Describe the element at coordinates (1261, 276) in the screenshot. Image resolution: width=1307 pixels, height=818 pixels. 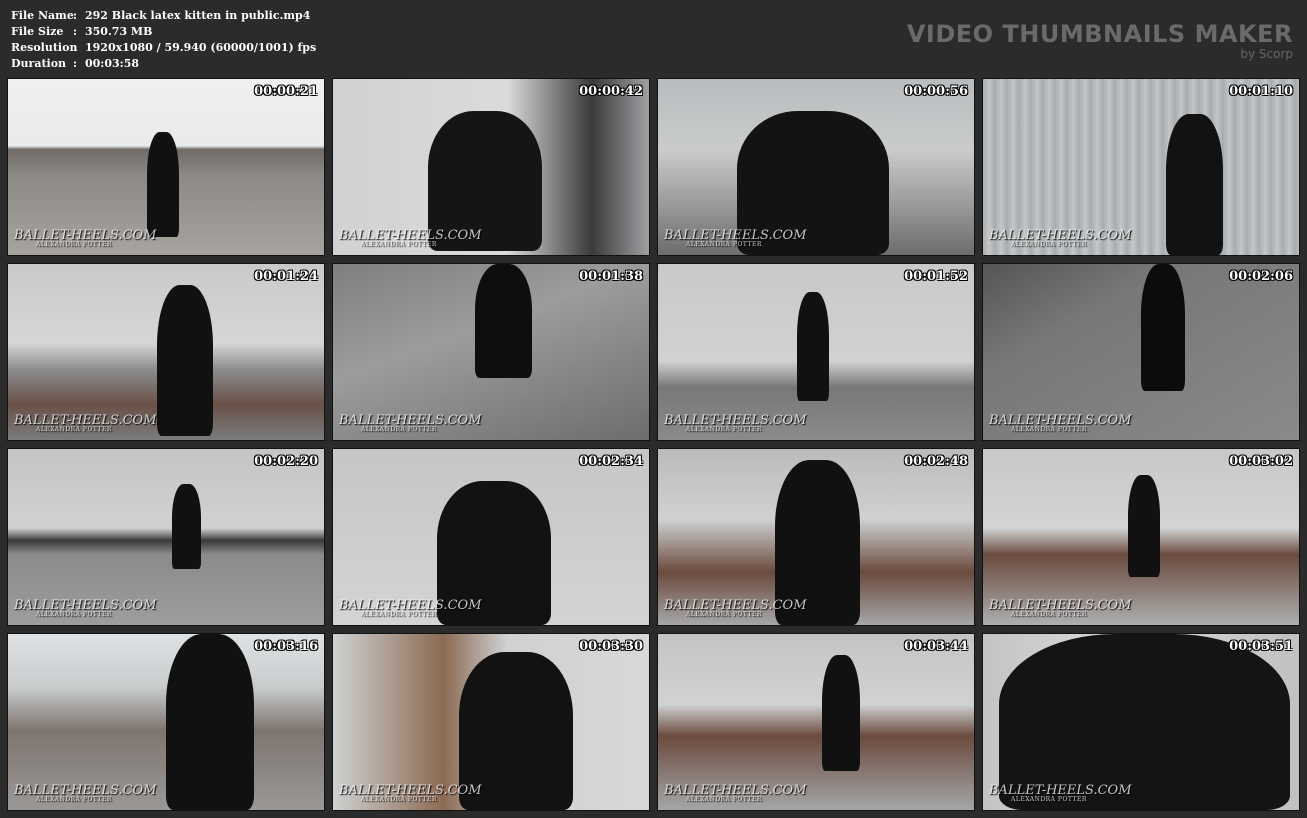
I see `timestamp: 00:02:06` at that location.